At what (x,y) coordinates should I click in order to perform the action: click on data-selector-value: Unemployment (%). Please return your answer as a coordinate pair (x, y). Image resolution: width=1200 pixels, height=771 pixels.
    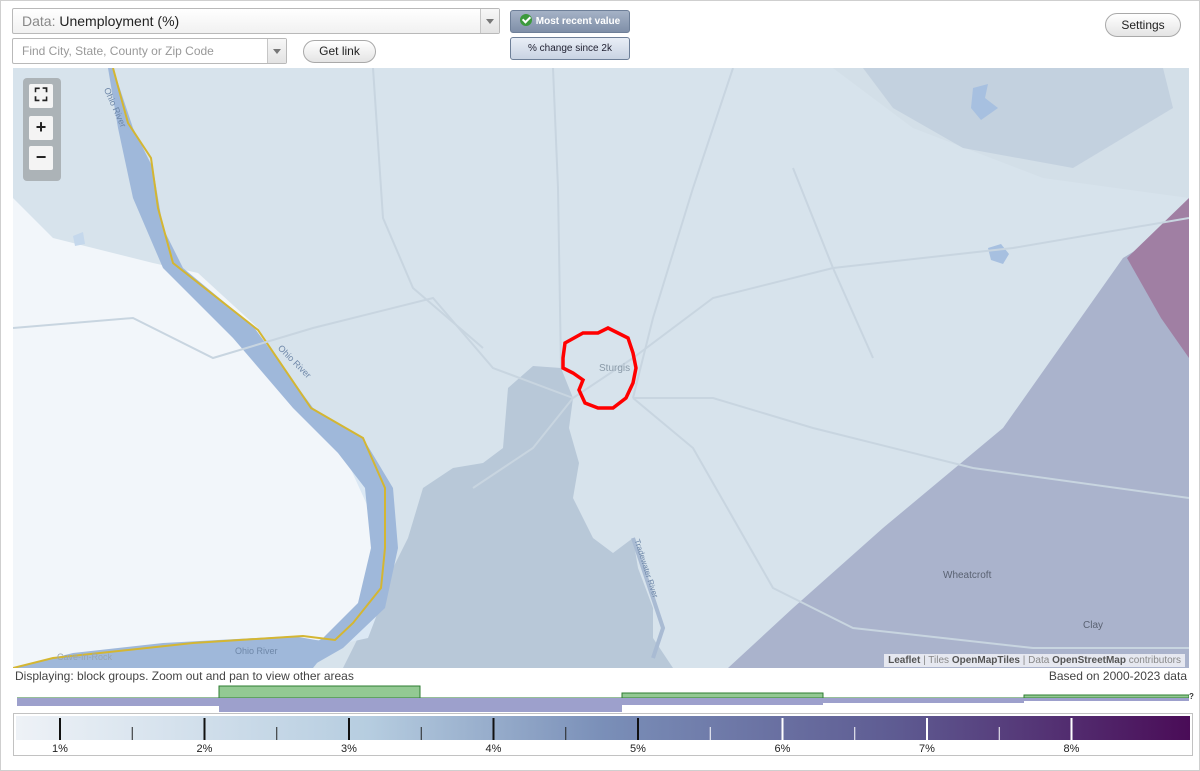
    Looking at the image, I should click on (119, 21).